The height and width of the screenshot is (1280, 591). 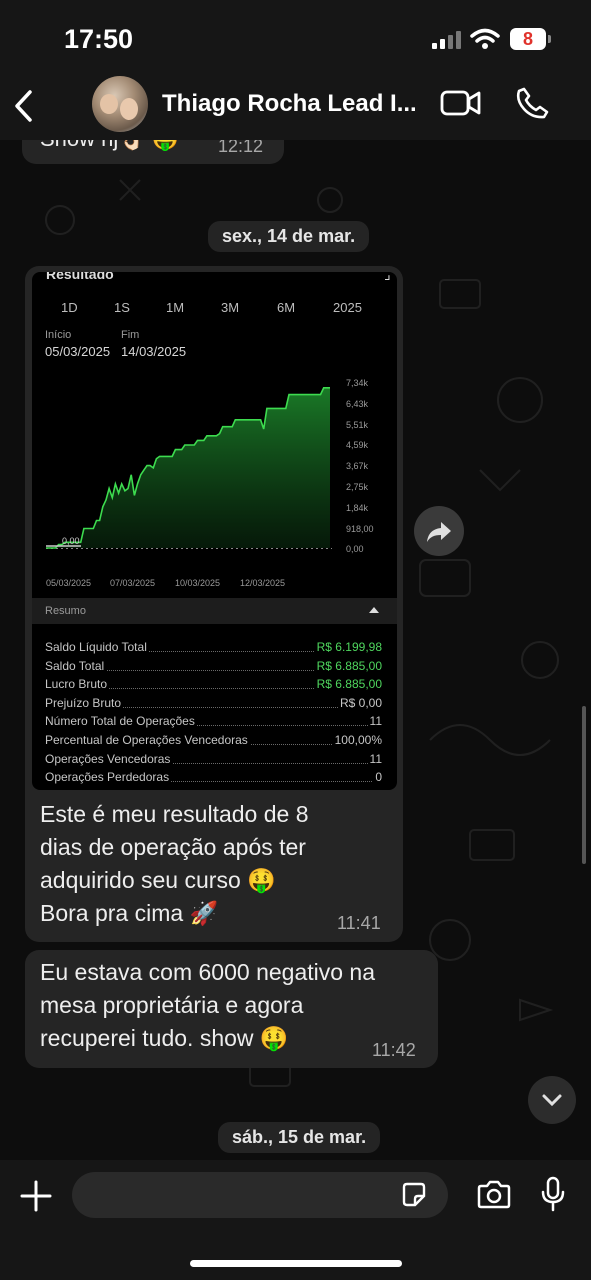 I want to click on y-tick-label: 5,51k, so click(x=357, y=424).